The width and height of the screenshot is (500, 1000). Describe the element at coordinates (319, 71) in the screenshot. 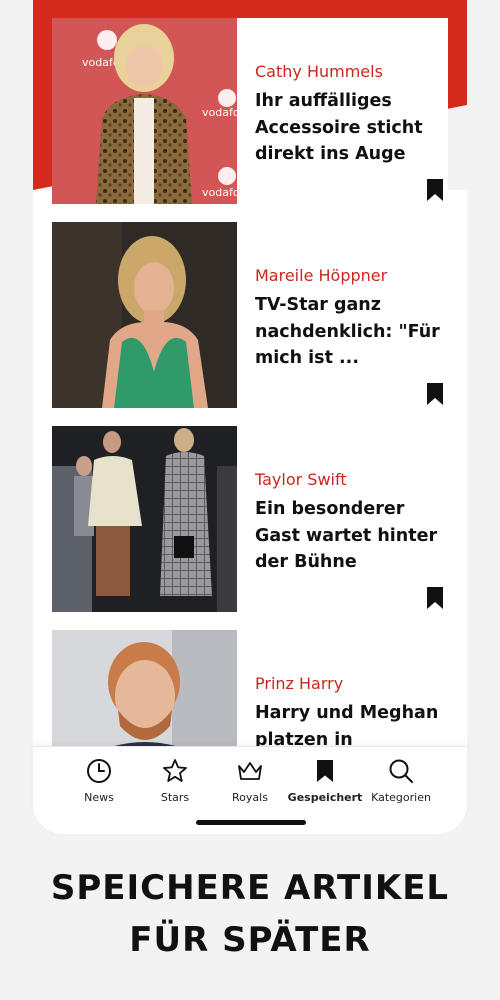

I see `article-kicker: Cathy Hummels` at that location.